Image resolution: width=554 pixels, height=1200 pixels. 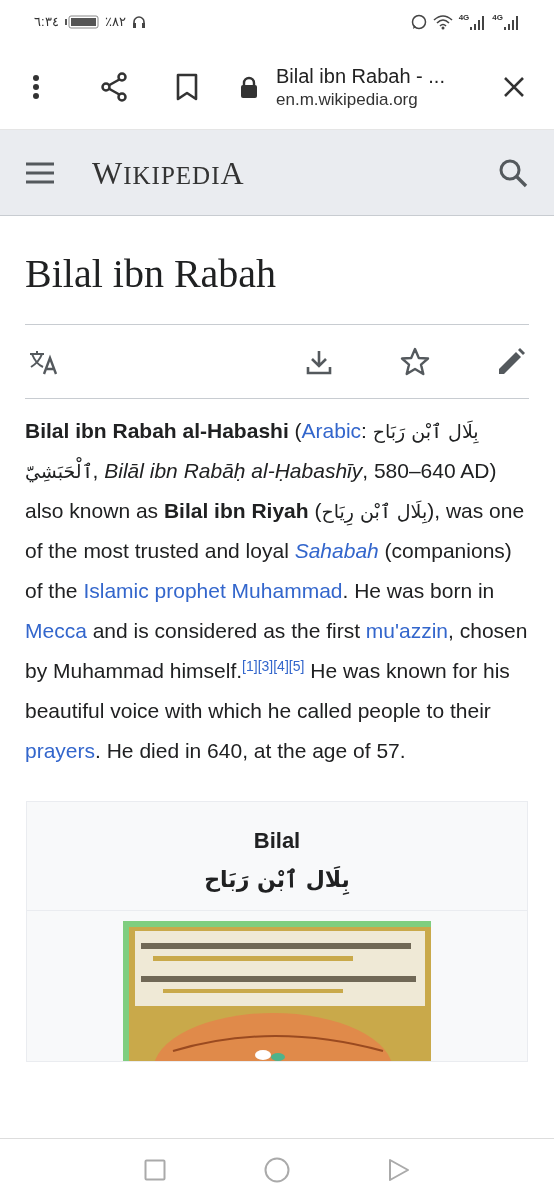 I want to click on clock-time: ٦:٣٤, so click(x=46, y=22).